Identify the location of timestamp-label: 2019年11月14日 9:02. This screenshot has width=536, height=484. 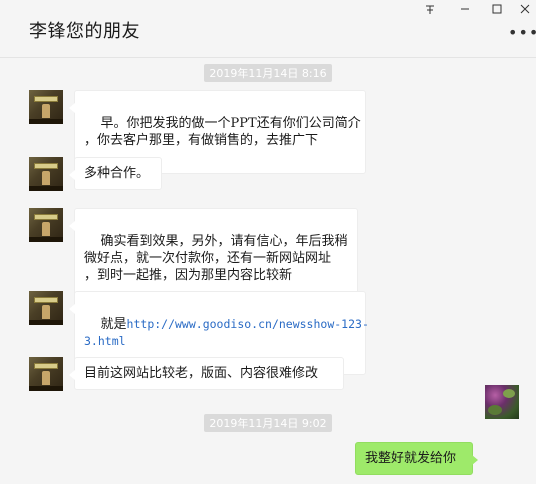
(268, 423).